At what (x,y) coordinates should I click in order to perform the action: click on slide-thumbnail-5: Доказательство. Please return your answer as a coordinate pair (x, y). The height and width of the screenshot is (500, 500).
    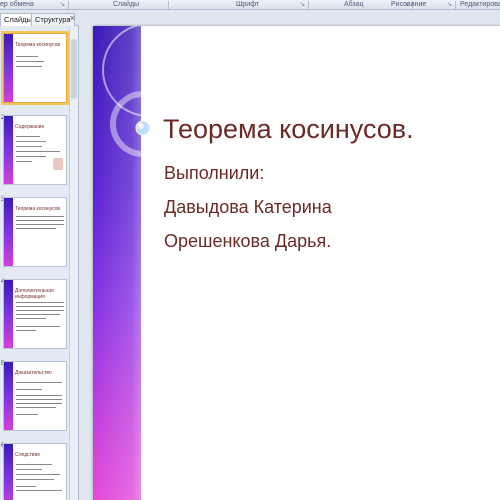
    Looking at the image, I should click on (35, 396).